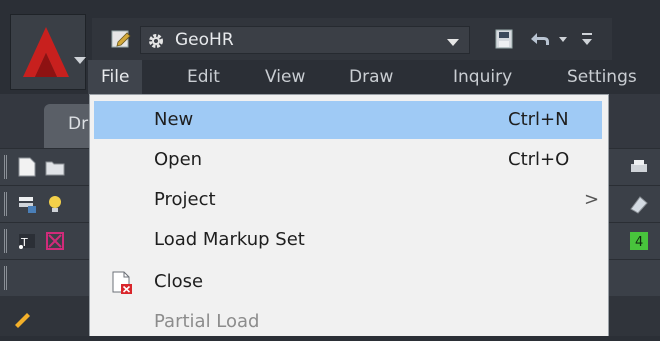  I want to click on document-edit-icon, so click(121, 39).